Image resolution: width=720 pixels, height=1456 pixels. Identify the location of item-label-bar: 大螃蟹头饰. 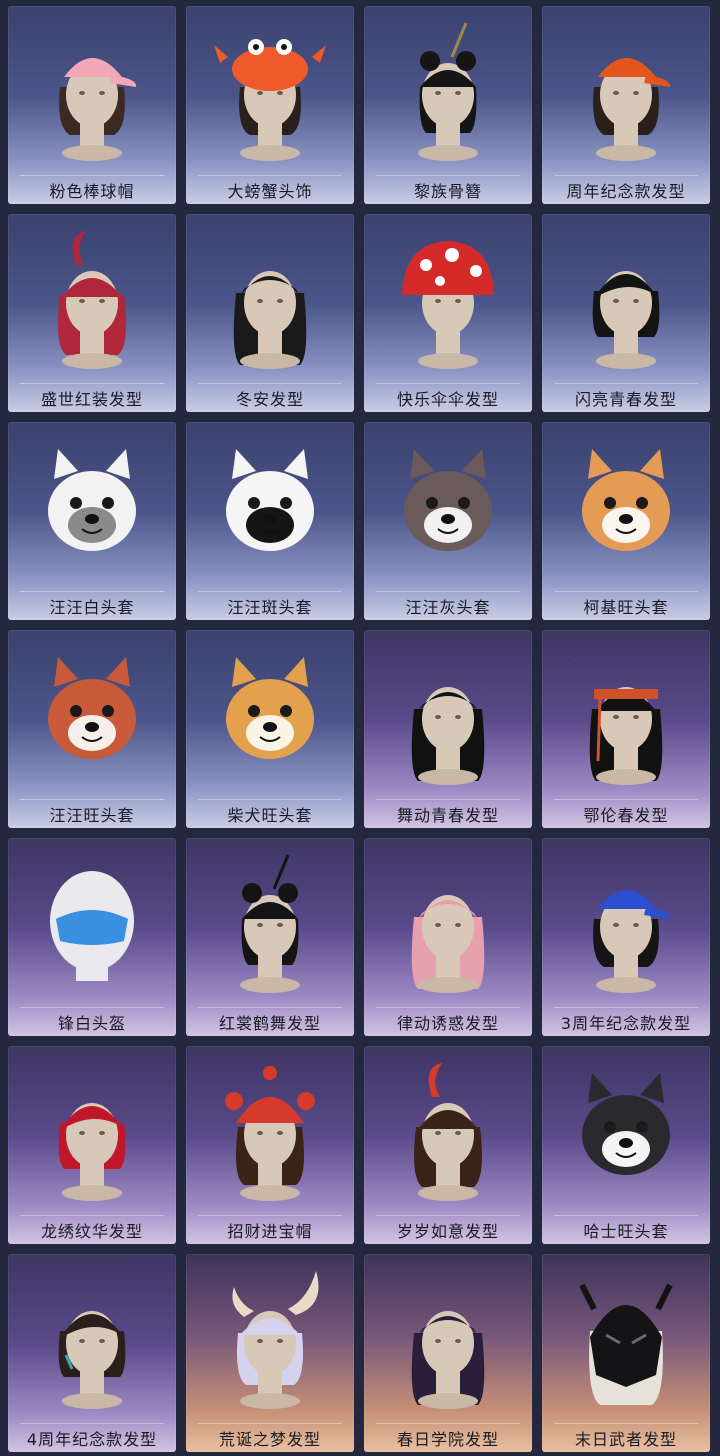
(270, 189).